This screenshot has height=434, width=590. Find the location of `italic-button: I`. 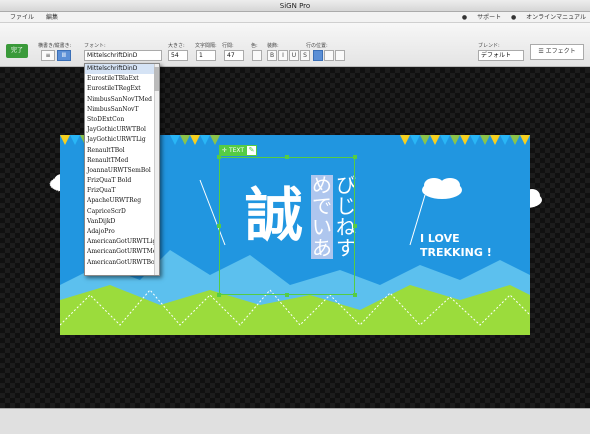

italic-button: I is located at coordinates (283, 55).